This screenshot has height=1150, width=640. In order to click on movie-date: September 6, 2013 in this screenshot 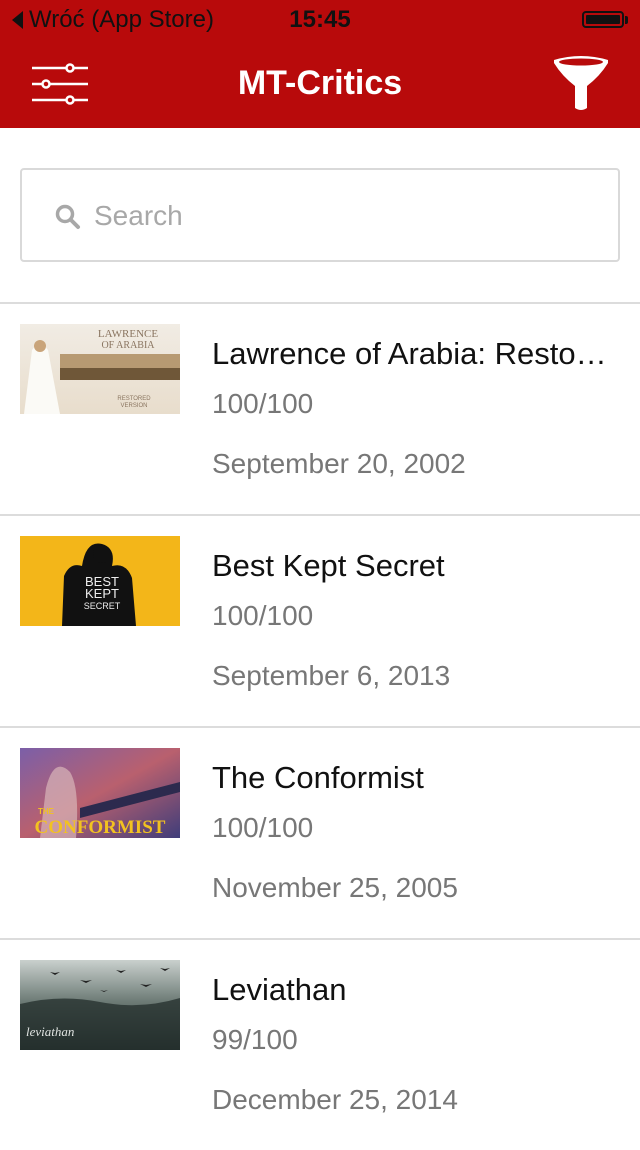, I will do `click(331, 675)`.